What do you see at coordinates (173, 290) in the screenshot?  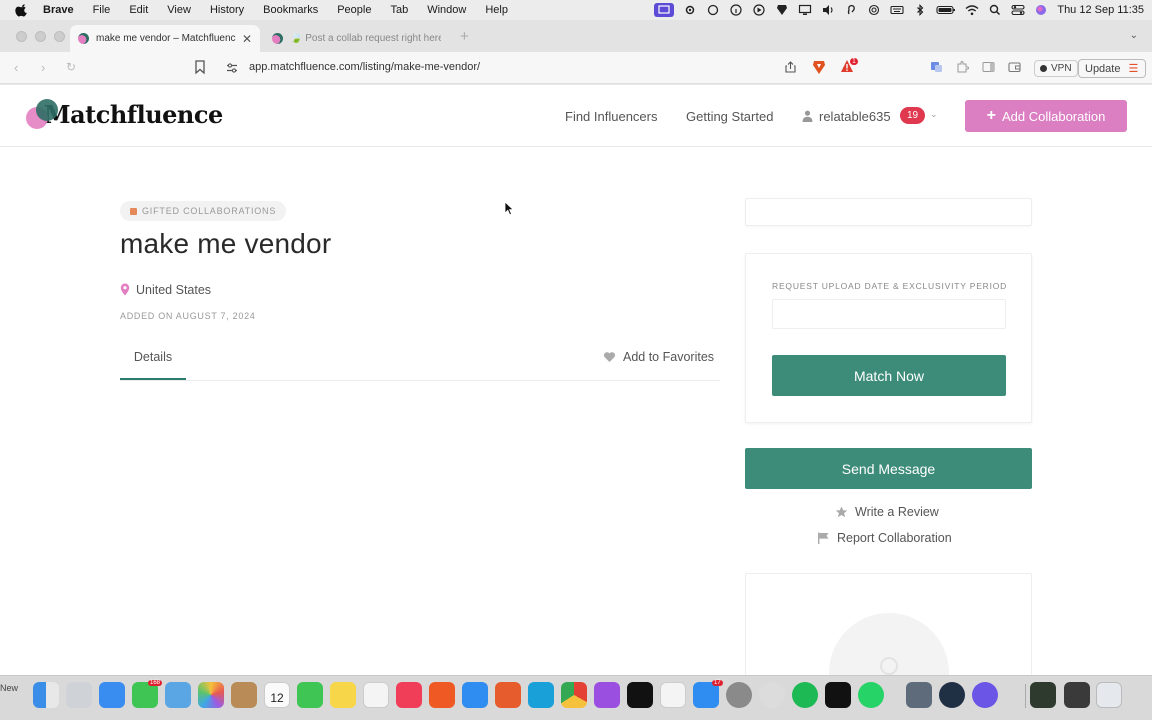 I see `listing-location: United States` at bounding box center [173, 290].